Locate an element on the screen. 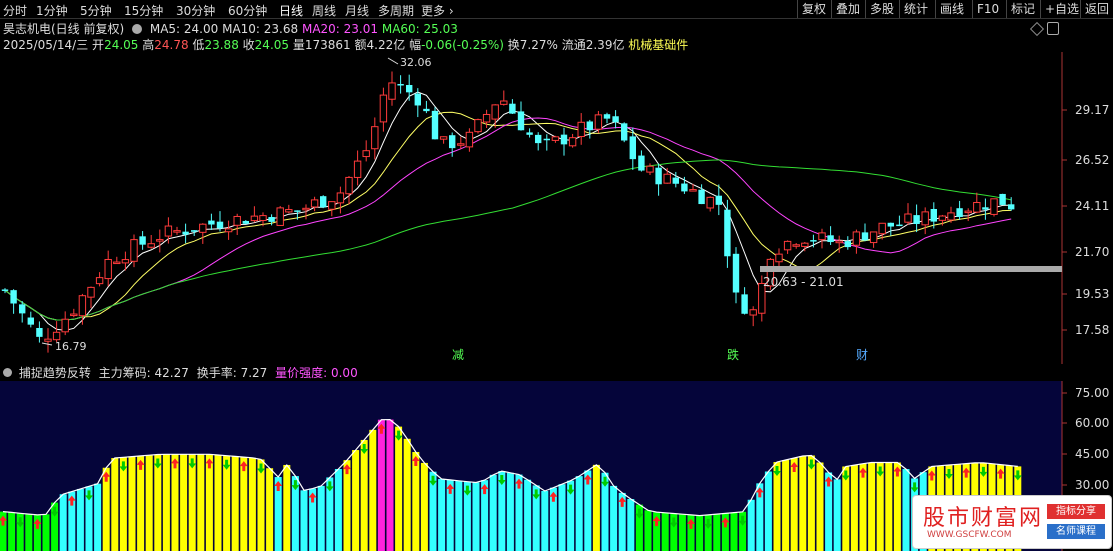 The height and width of the screenshot is (551, 1113). draw-button: 画线 is located at coordinates (951, 9).